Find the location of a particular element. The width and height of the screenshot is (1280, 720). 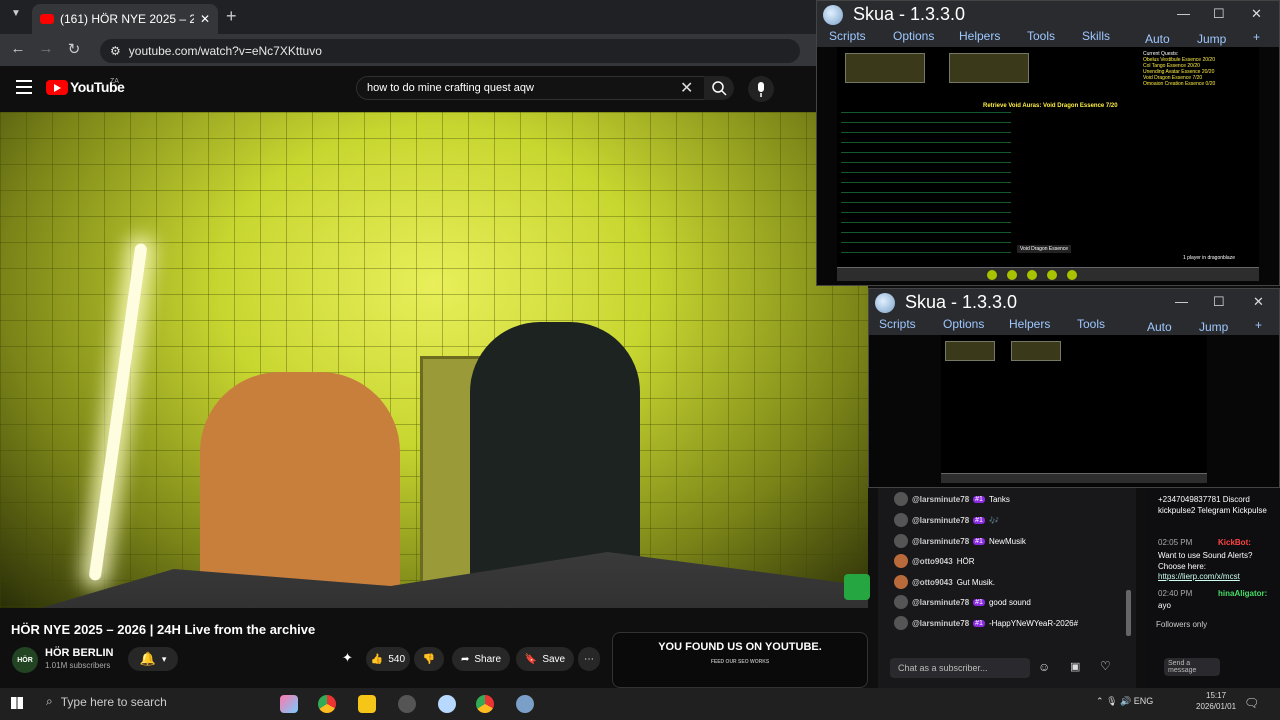

new-tab-icon: + is located at coordinates (231, 16).